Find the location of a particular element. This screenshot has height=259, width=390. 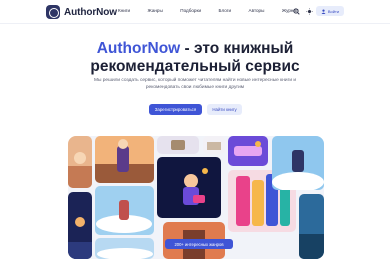

login-label: Войти is located at coordinates (333, 11).